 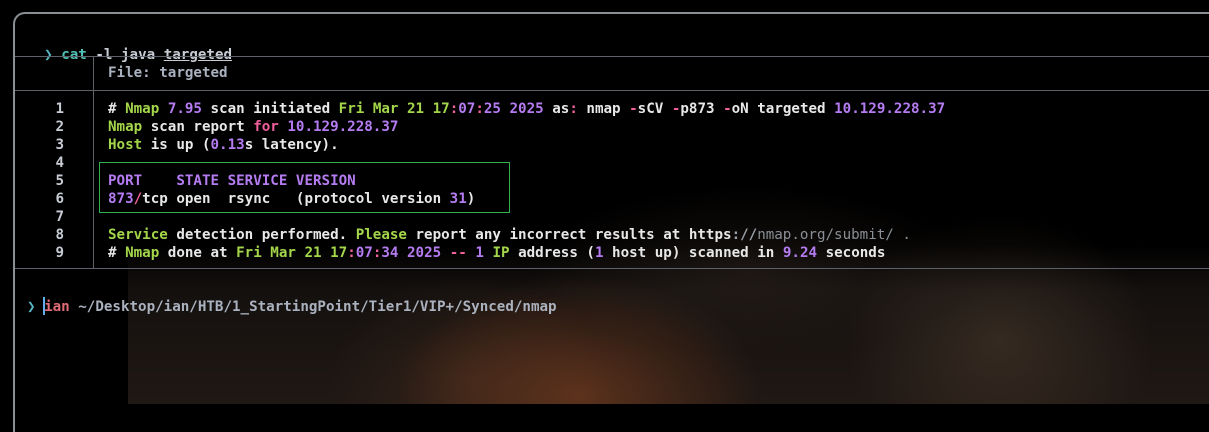 What do you see at coordinates (783, 109) in the screenshot?
I see `code-token: oN targeted` at bounding box center [783, 109].